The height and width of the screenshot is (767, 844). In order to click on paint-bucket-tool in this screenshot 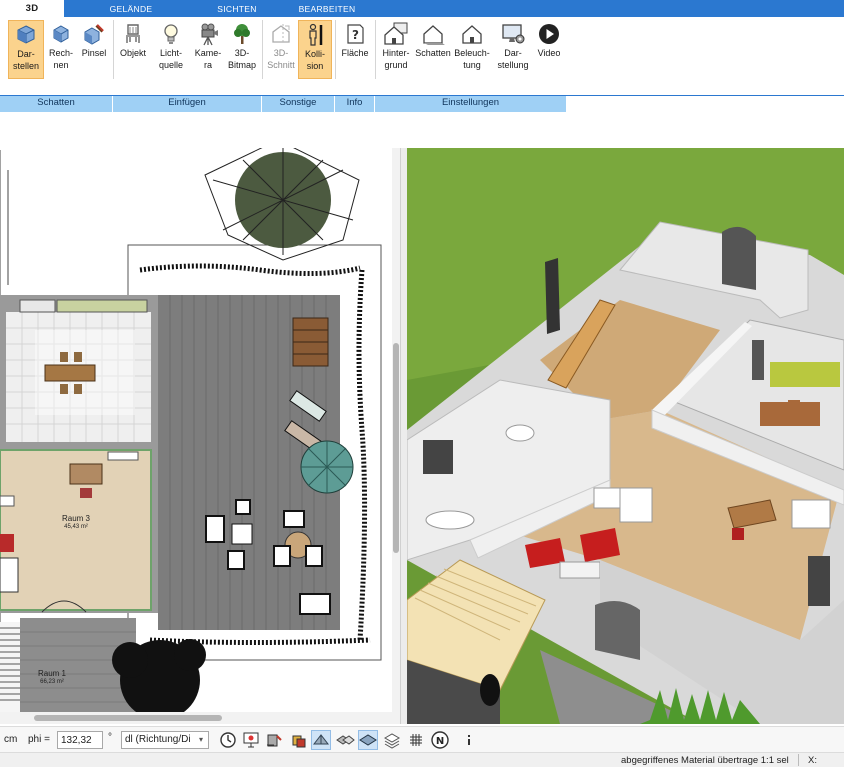, I will do `click(274, 740)`.